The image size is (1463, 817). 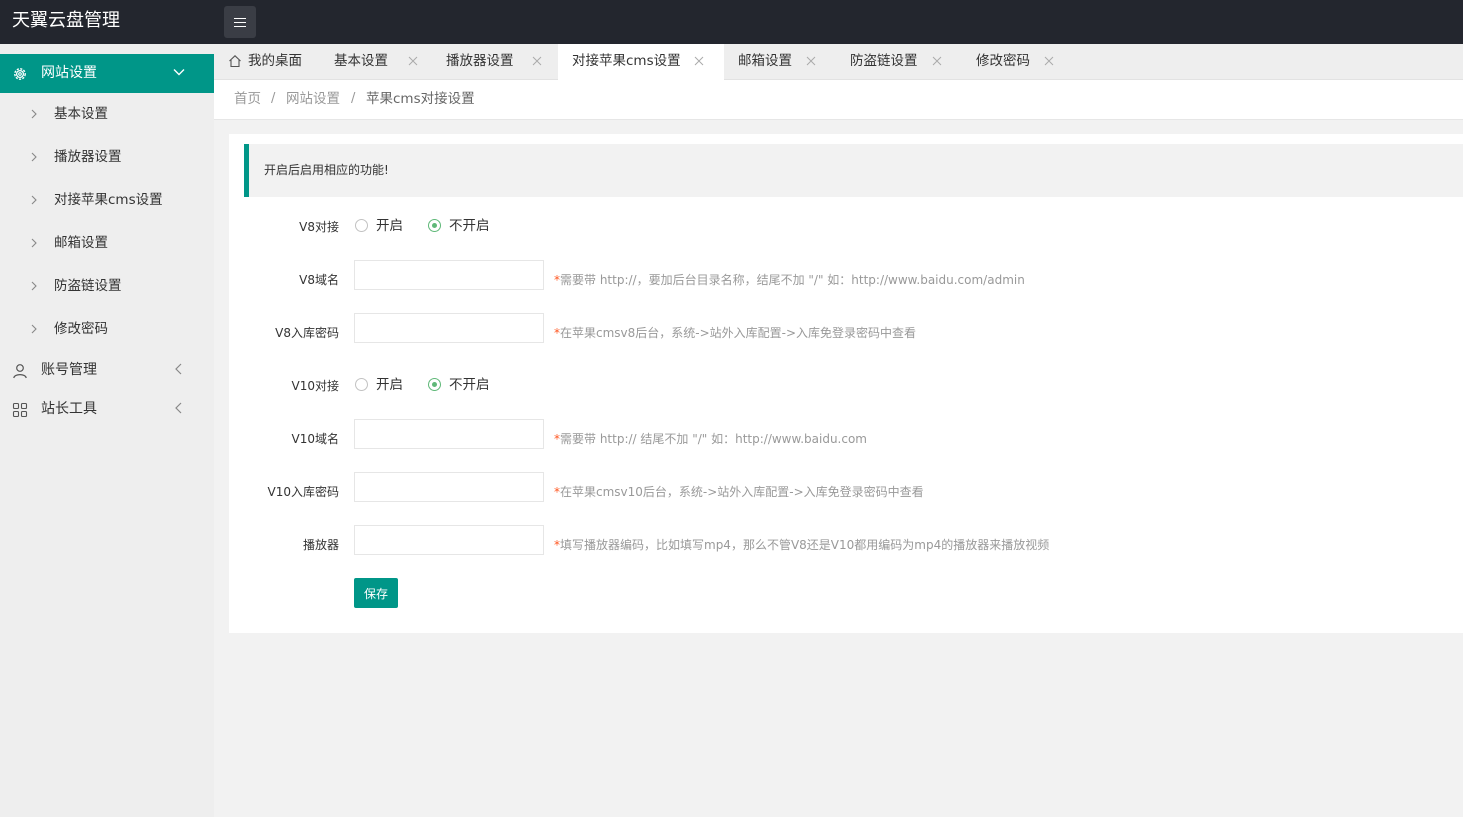 I want to click on tab-label: 防盗链设置, so click(x=884, y=61).